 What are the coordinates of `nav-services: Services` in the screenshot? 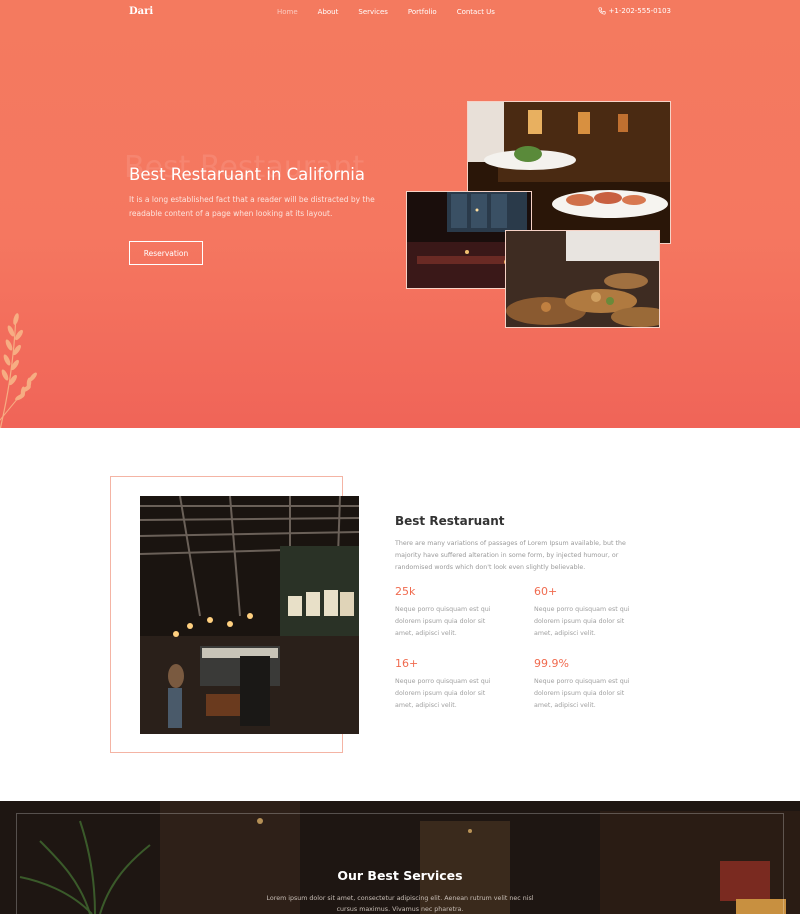 It's located at (373, 12).